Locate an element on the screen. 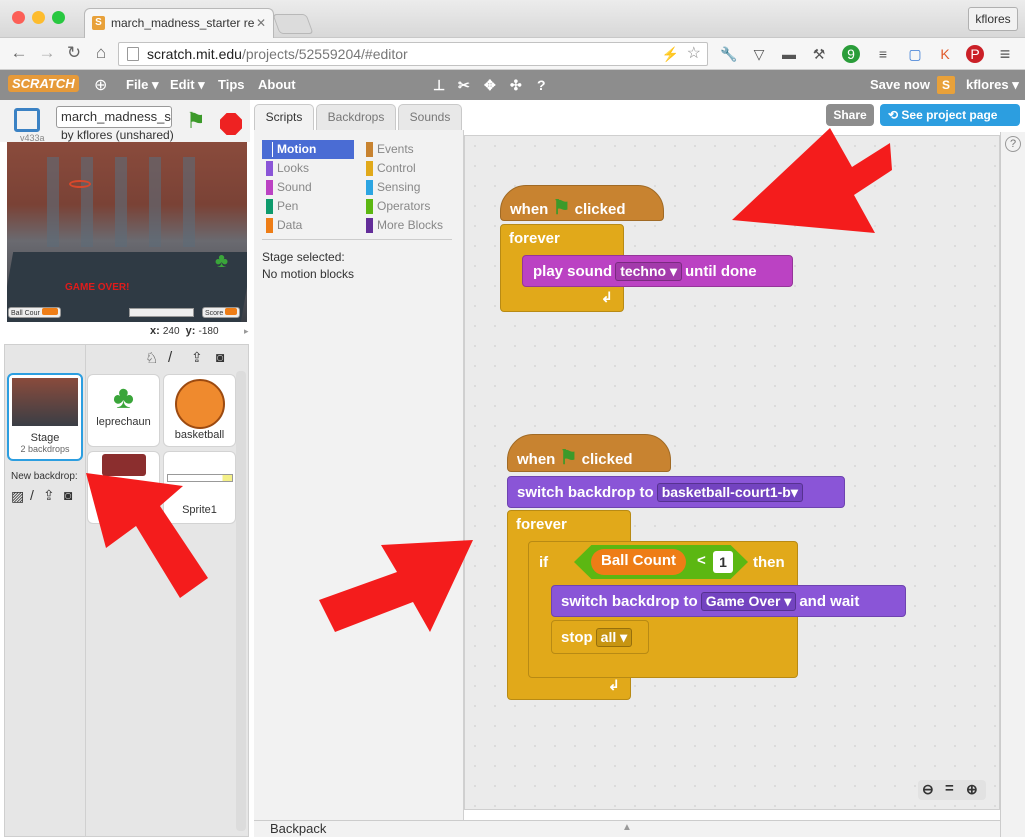 The width and height of the screenshot is (1025, 837). stop-all-block: stop all ▾ is located at coordinates (600, 637).